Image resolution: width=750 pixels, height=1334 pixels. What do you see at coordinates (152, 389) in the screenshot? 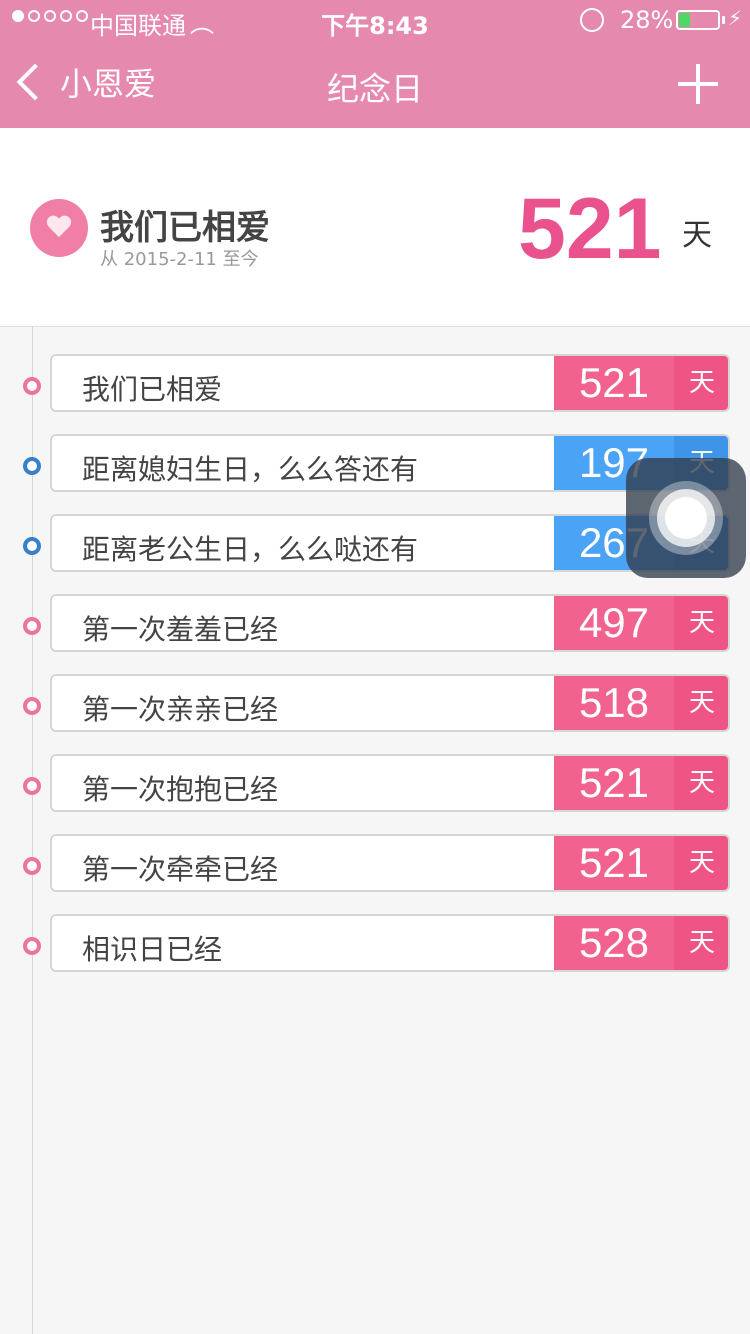
I see `anniversary-label: 我们已相爱` at bounding box center [152, 389].